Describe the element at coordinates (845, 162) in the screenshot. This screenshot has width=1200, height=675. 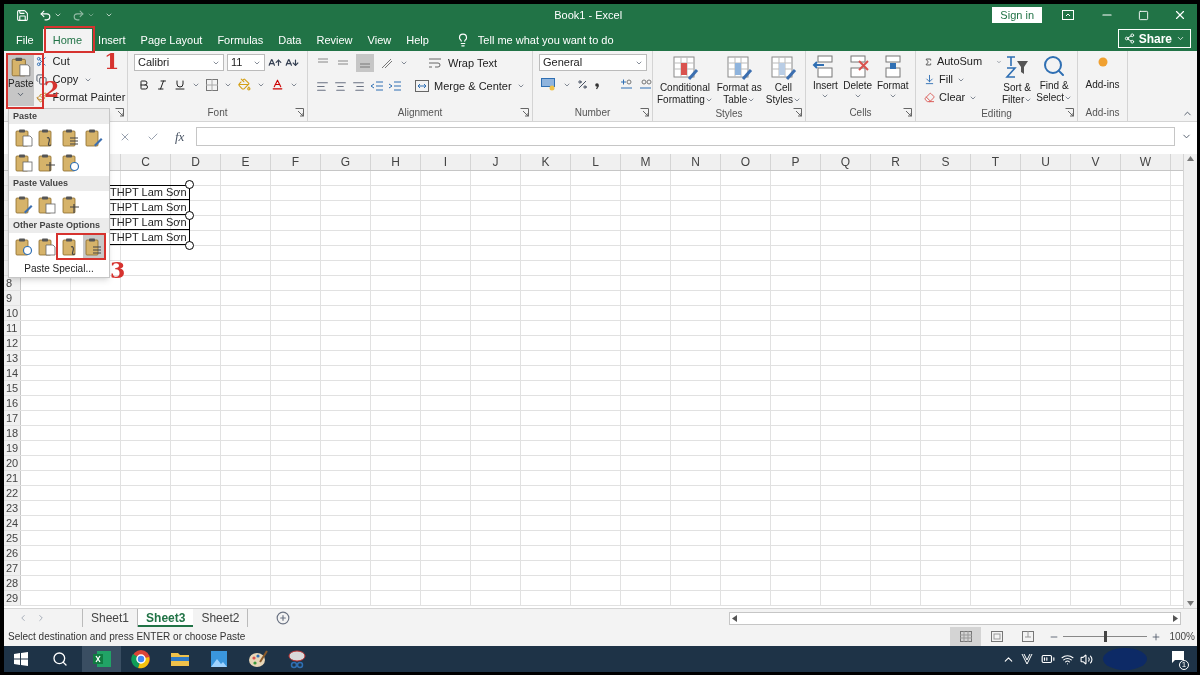
I see `column-header: Q` at that location.